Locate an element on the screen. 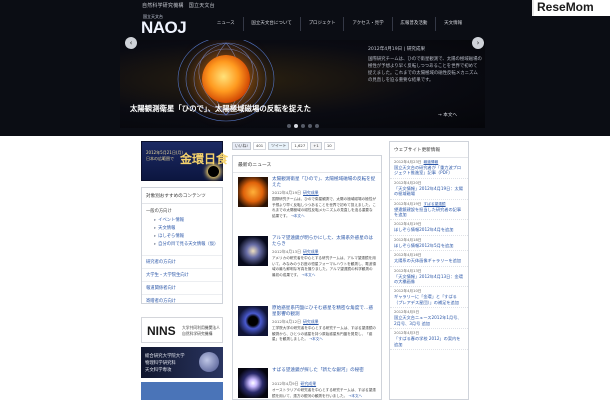  update-category-link: すばる望遠鏡 is located at coordinates (435, 204).